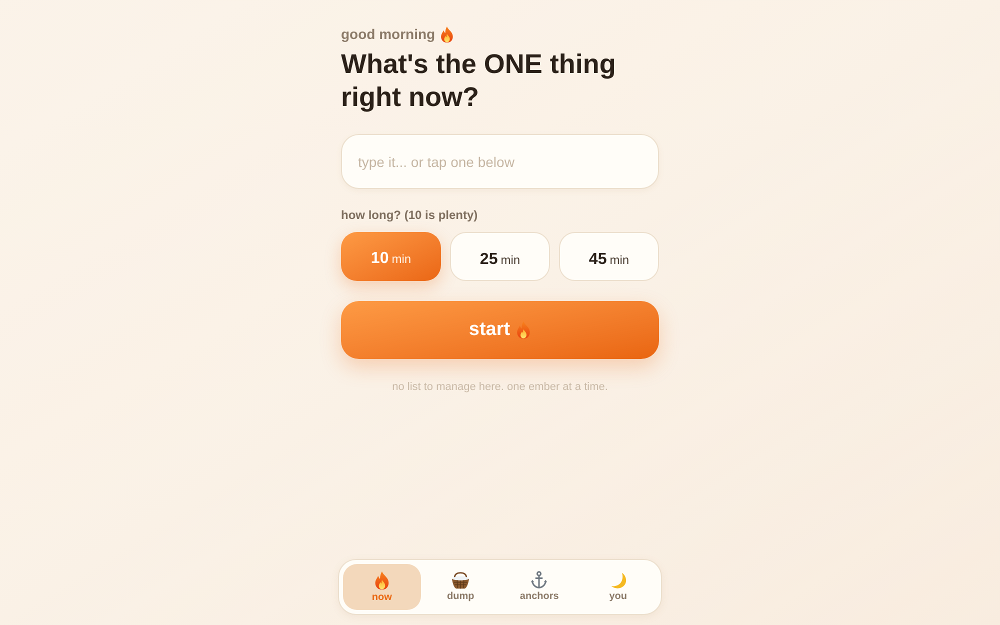 This screenshot has height=625, width=1000. I want to click on task-input-field: type it... or tap one below, so click(500, 161).